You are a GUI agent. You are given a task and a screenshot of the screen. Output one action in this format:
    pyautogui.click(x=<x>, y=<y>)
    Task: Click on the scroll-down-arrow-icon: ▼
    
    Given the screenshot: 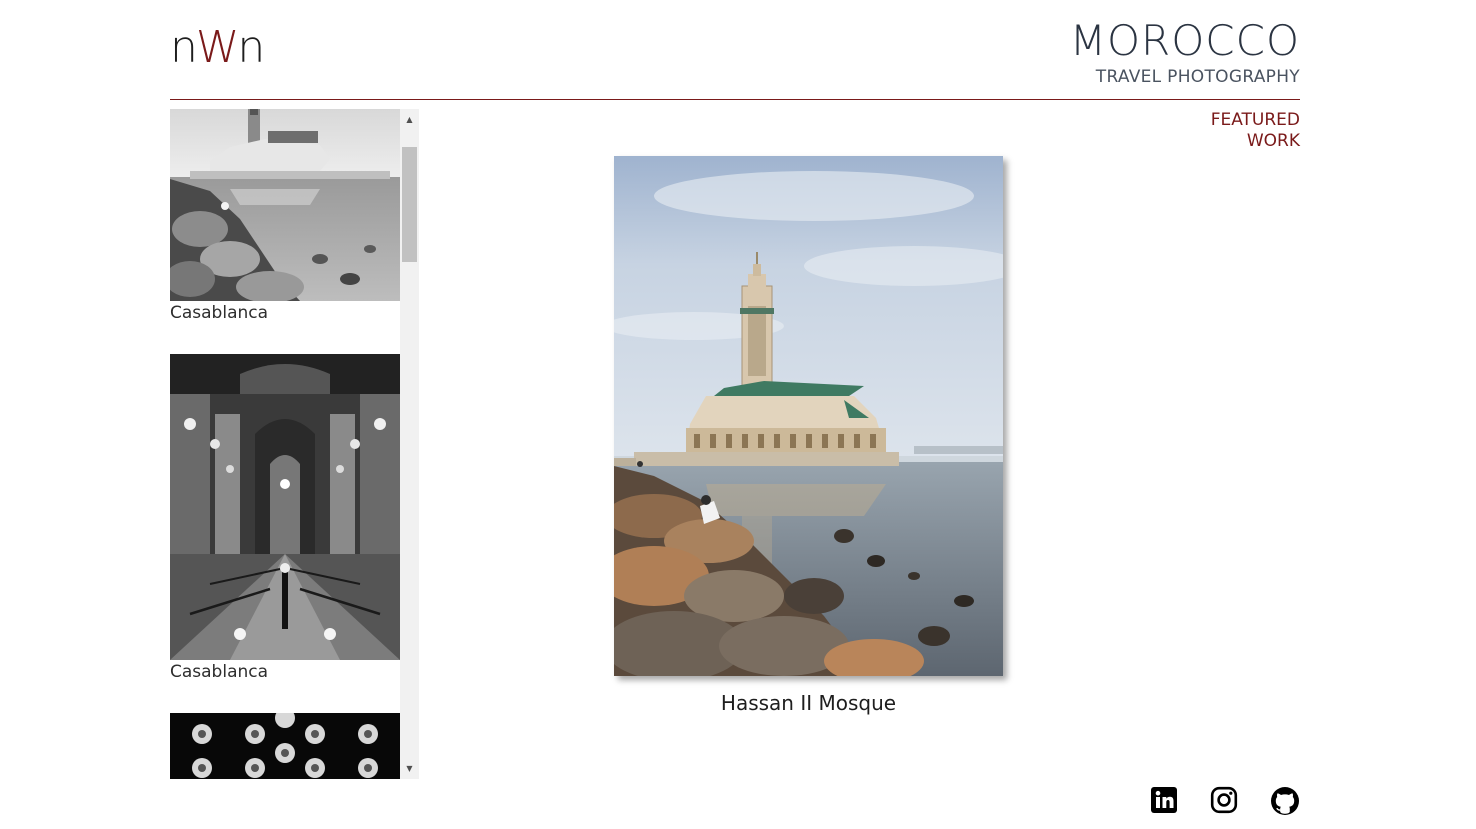 What is the action you would take?
    pyautogui.click(x=409, y=768)
    